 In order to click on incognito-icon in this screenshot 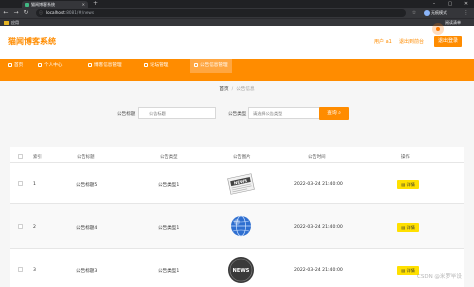, I will do `click(427, 13)`.